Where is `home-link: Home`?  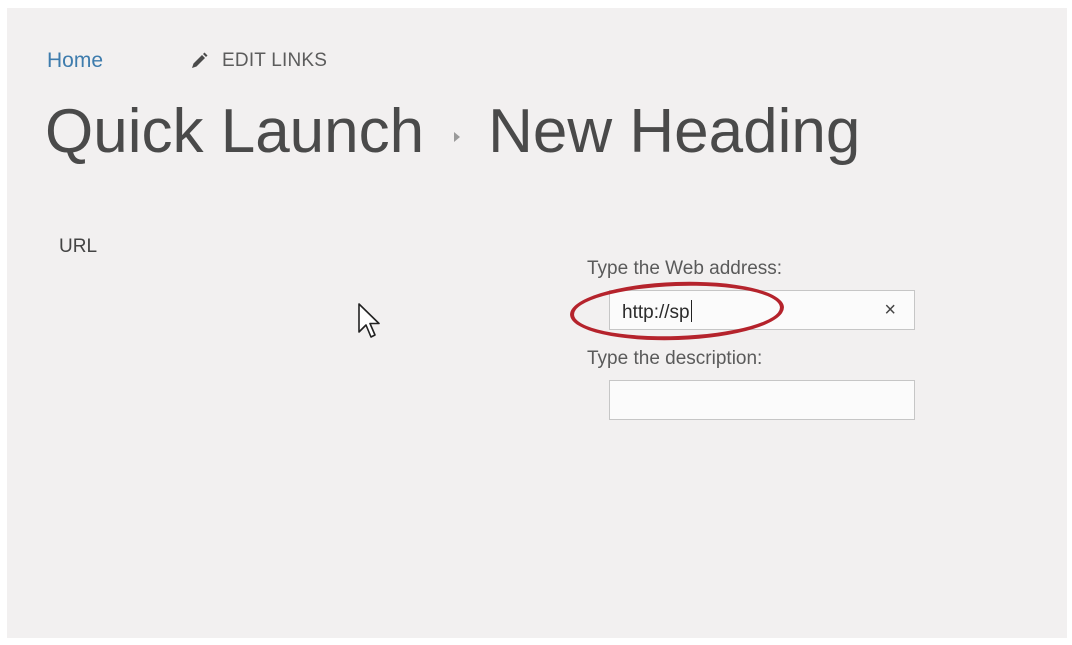
home-link: Home is located at coordinates (75, 61).